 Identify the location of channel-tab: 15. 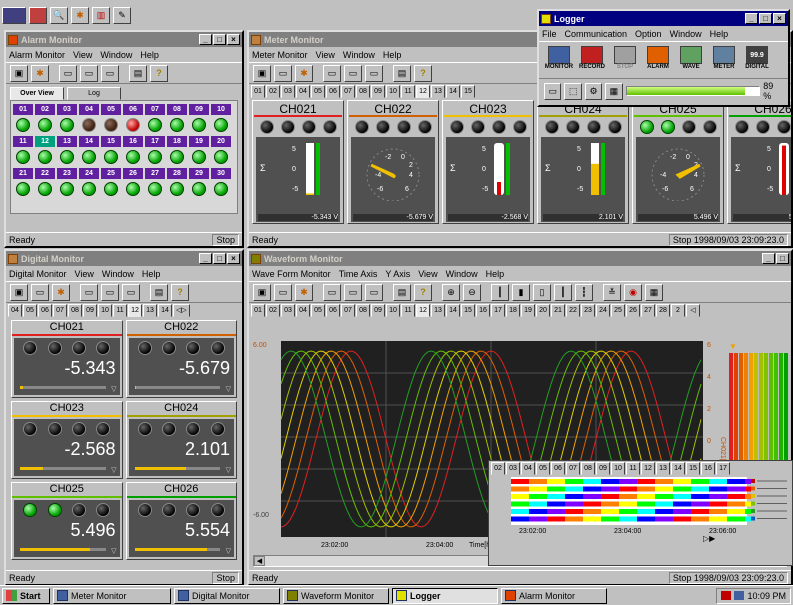
(468, 310).